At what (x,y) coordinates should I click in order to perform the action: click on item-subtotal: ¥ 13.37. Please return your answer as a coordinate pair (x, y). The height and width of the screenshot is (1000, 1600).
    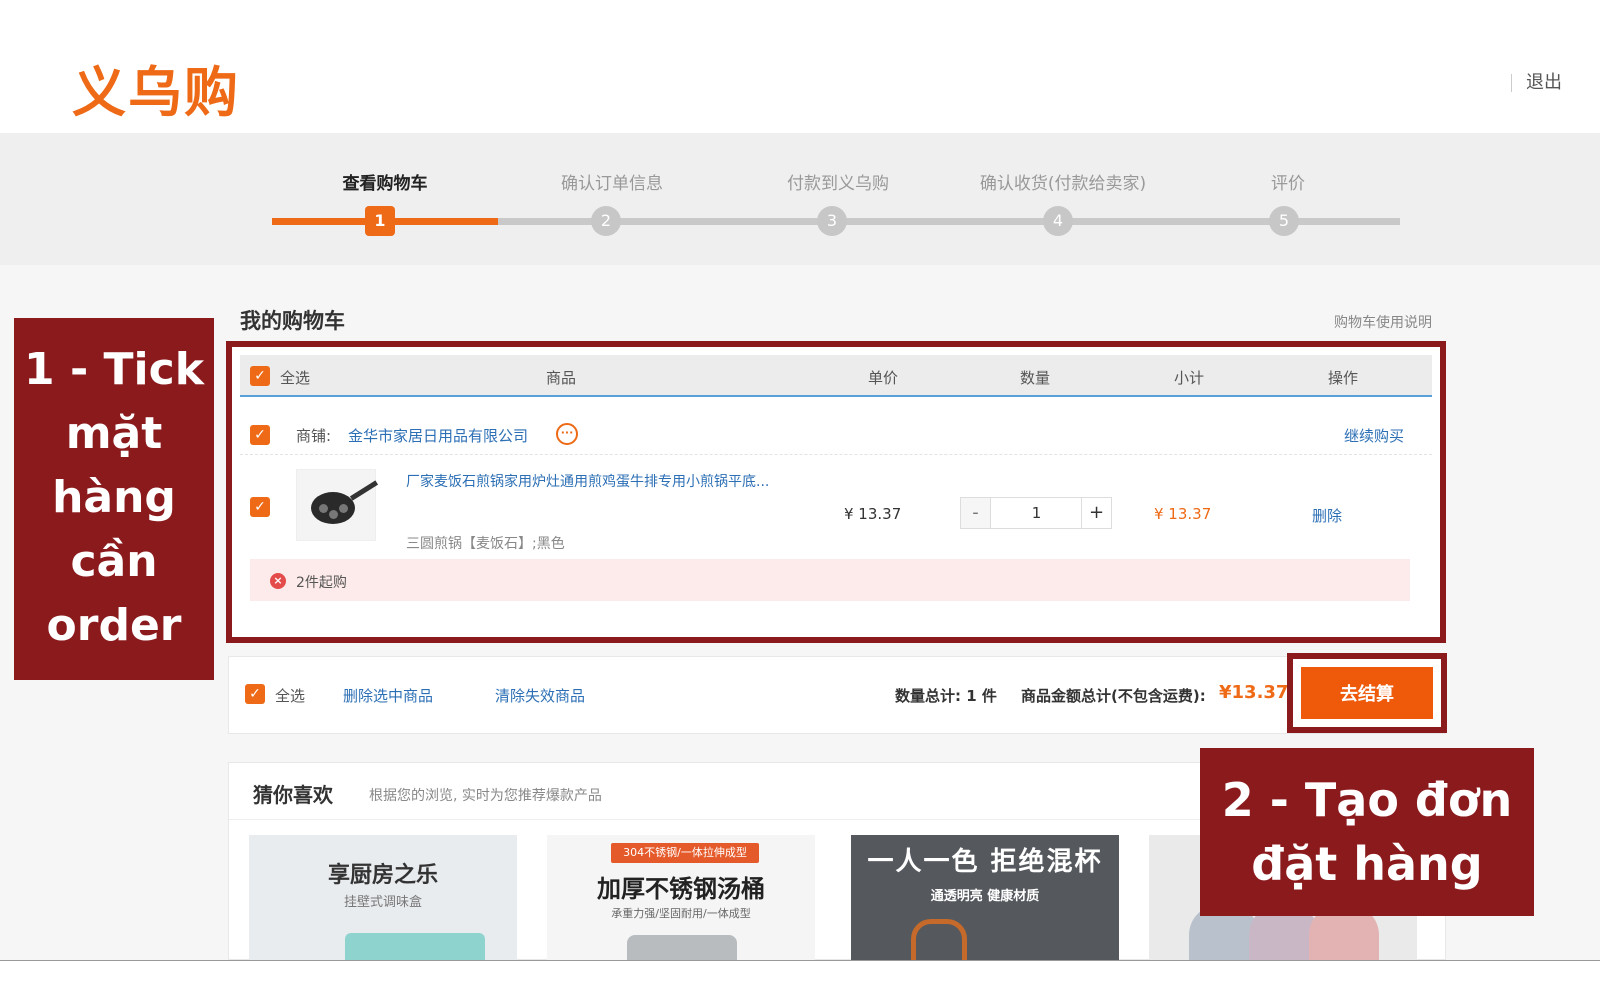
    Looking at the image, I should click on (1183, 514).